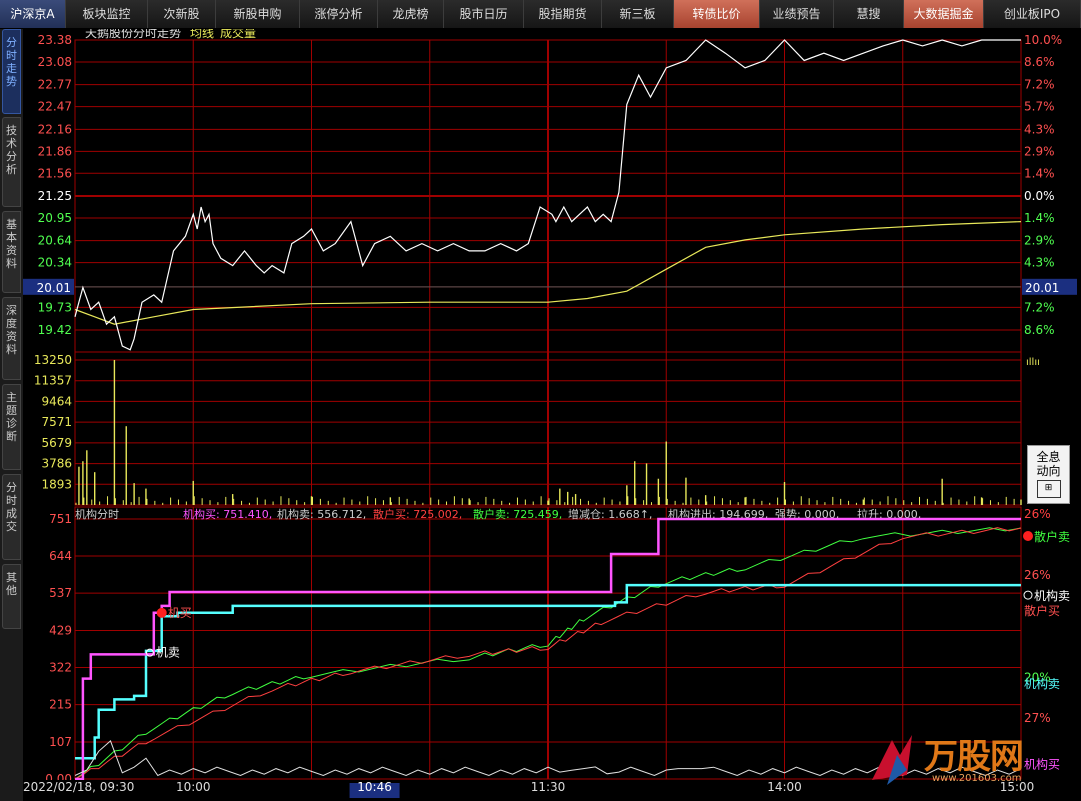 The image size is (1081, 801). I want to click on inst-tick-label: 215, so click(60, 705).